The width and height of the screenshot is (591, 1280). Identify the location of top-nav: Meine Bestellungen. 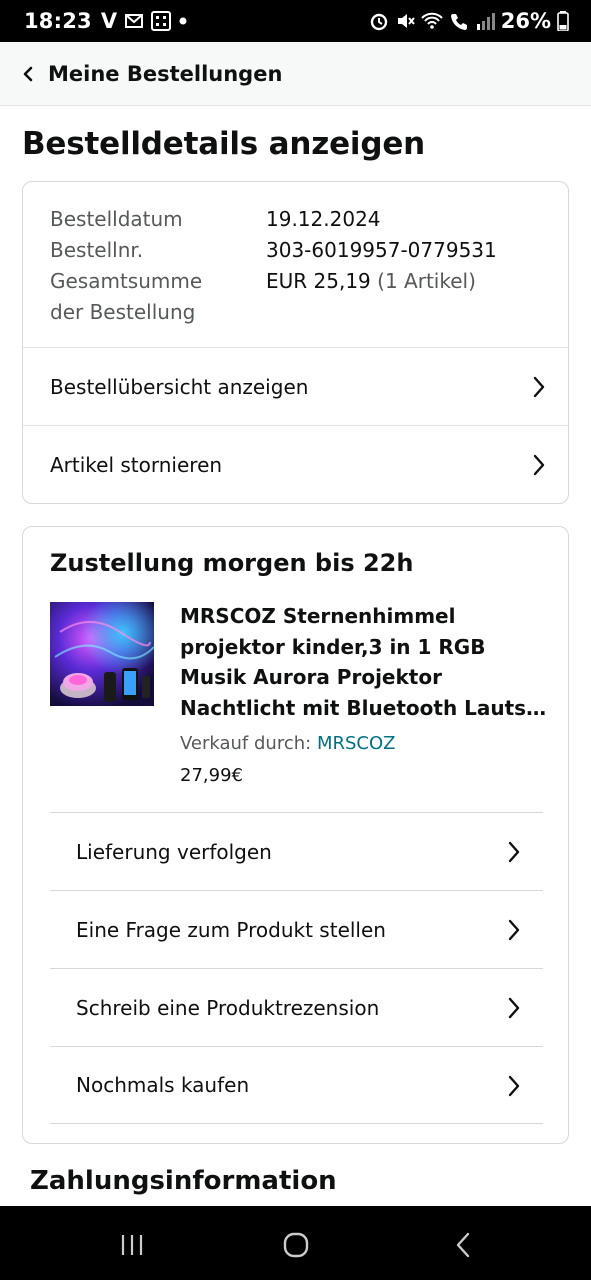
(295, 74).